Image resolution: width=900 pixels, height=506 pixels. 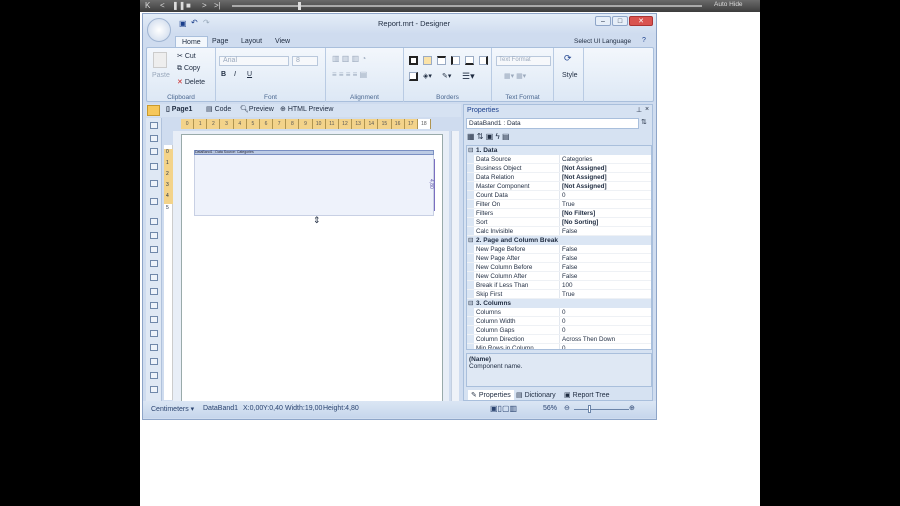 I want to click on stop-button: ■, so click(x=188, y=5).